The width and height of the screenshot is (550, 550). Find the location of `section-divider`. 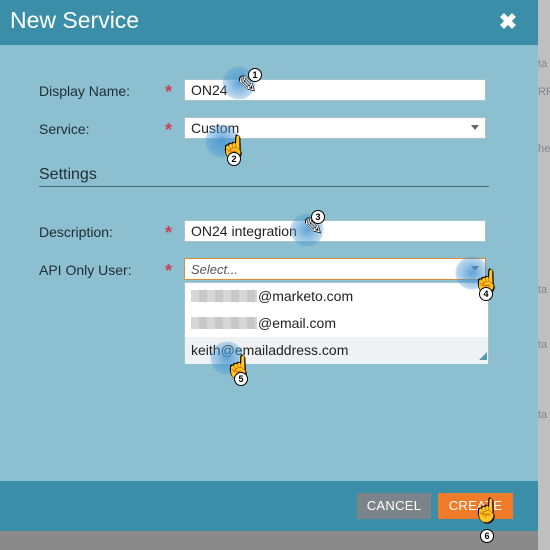

section-divider is located at coordinates (264, 186).